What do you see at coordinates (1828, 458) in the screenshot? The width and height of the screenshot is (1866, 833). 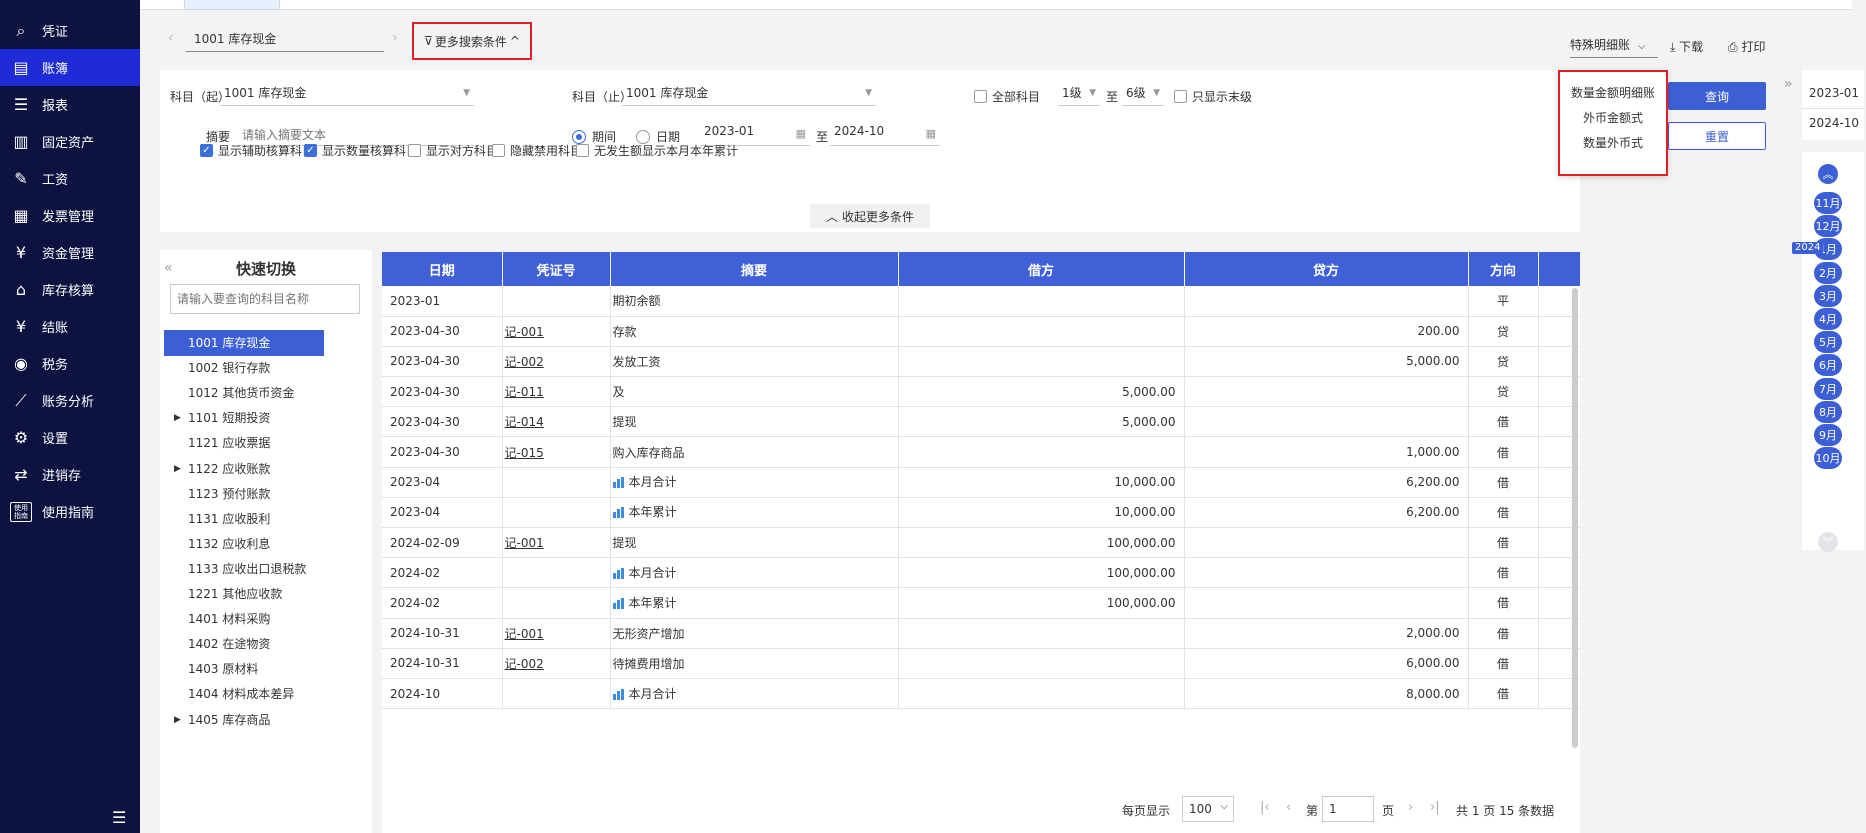 I see `month-button: 10月` at bounding box center [1828, 458].